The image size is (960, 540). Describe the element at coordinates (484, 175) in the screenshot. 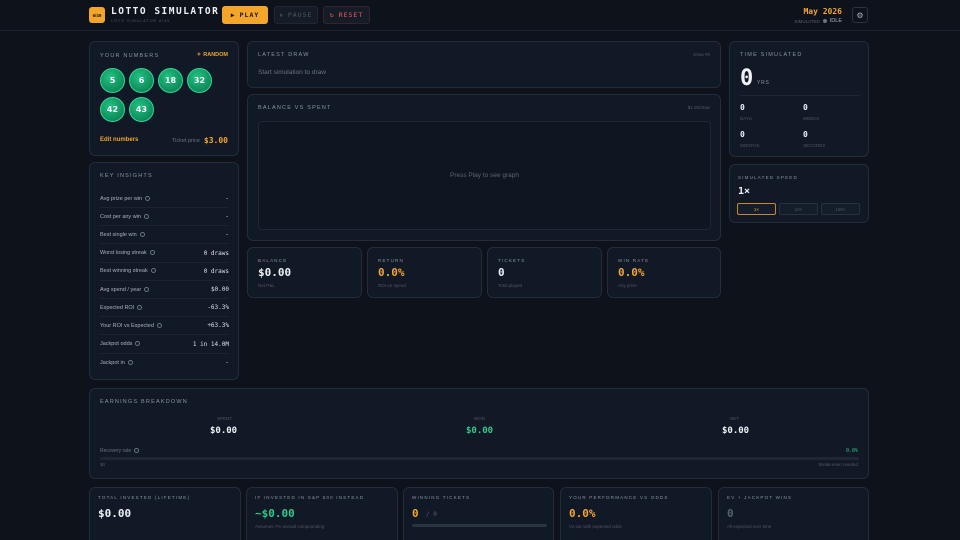

I see `graph-placeholder: Press Play to see graph` at that location.